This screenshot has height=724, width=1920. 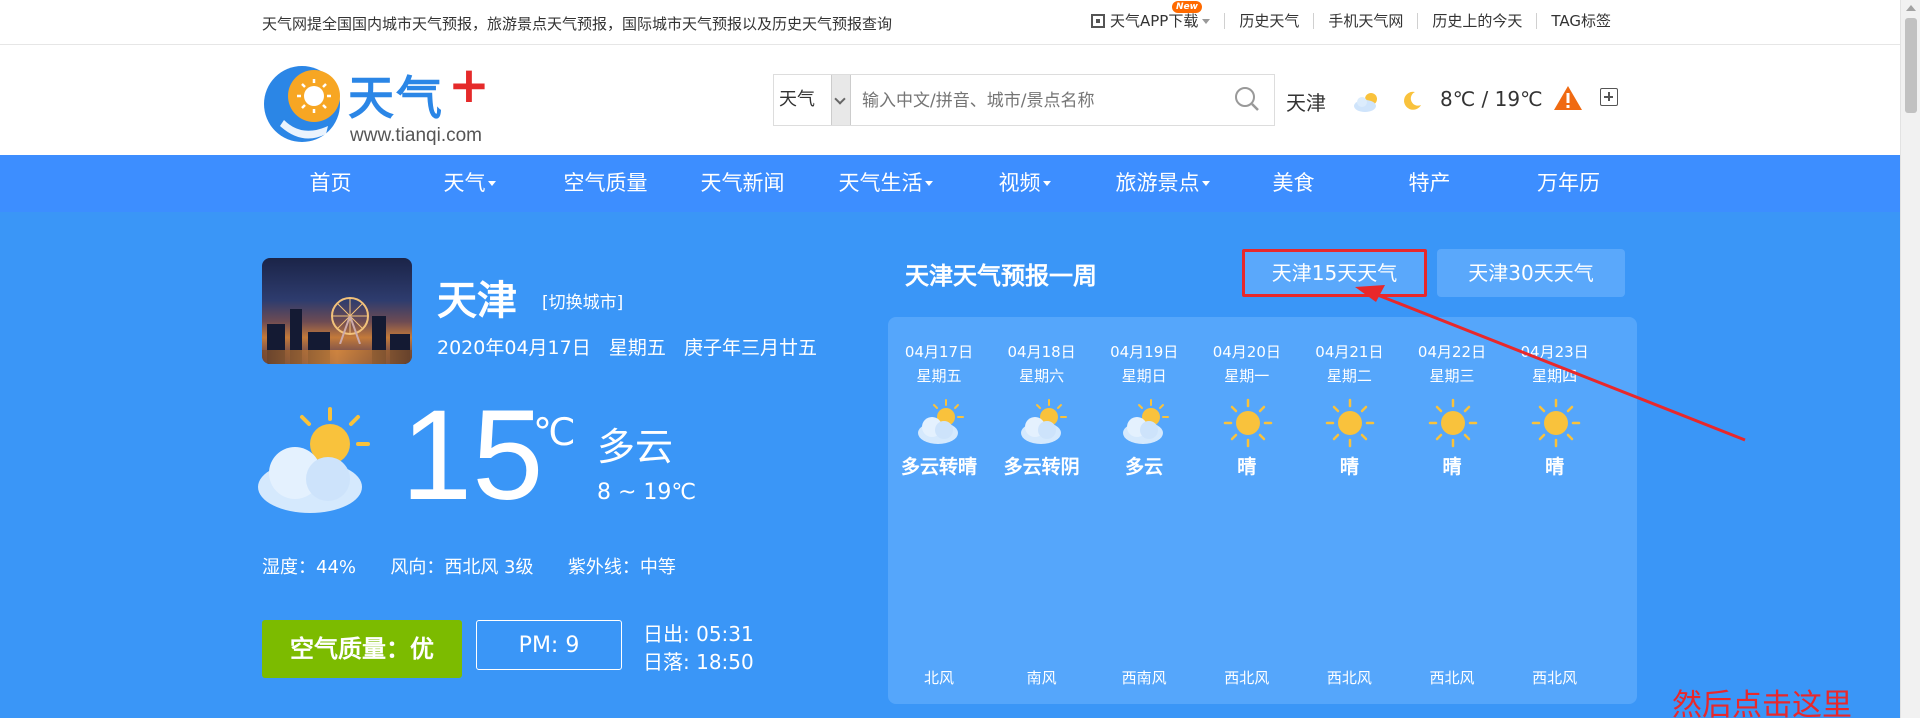 What do you see at coordinates (1268, 21) in the screenshot?
I see `history-weather-link: 历史天气` at bounding box center [1268, 21].